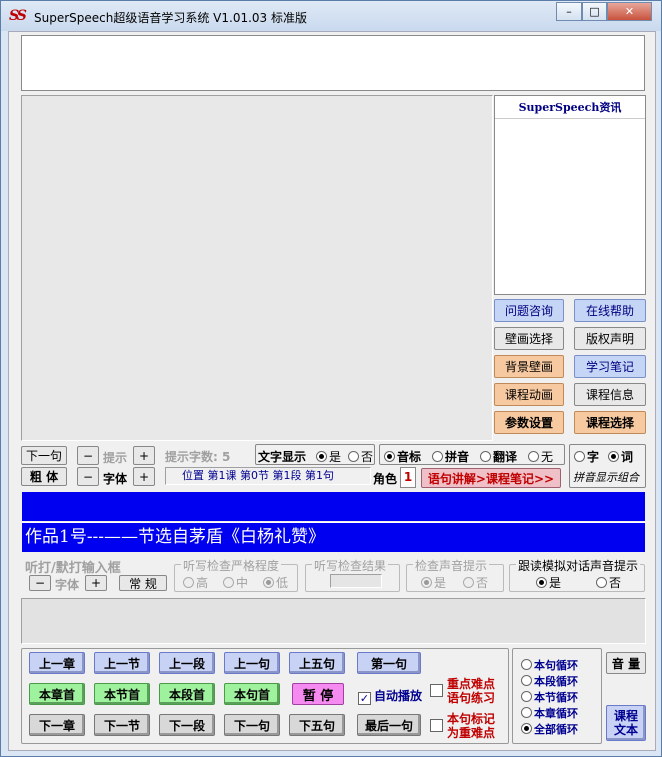 Image resolution: width=662 pixels, height=757 pixels. I want to click on annotation-group: 音标 拼音 翻译 无, so click(472, 454).